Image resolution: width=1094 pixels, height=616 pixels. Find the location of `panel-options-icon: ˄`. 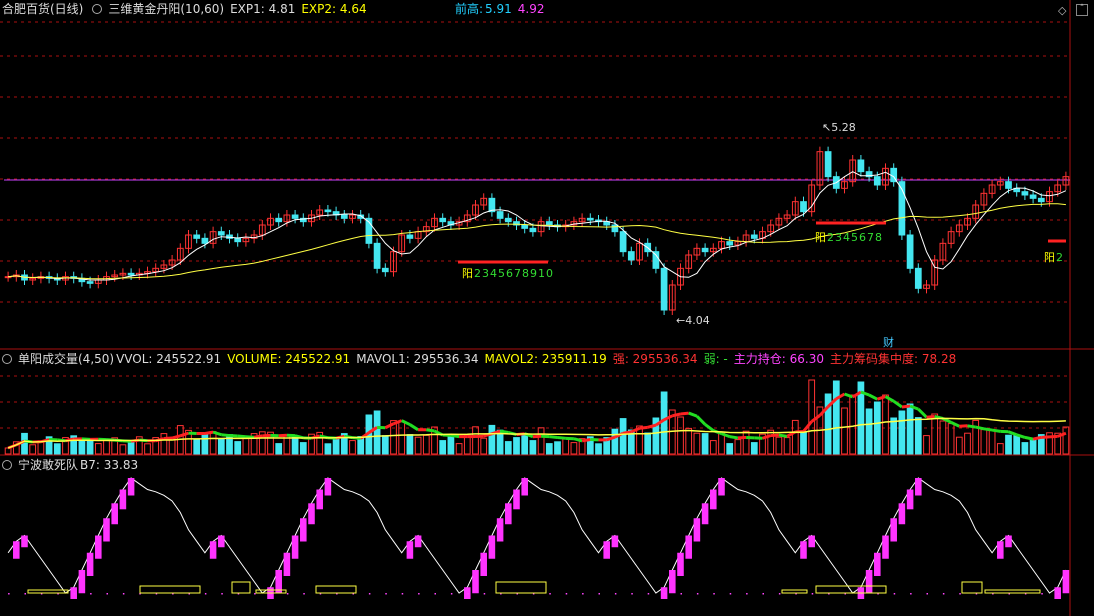

panel-options-icon: ˄ is located at coordinates (1082, 10).